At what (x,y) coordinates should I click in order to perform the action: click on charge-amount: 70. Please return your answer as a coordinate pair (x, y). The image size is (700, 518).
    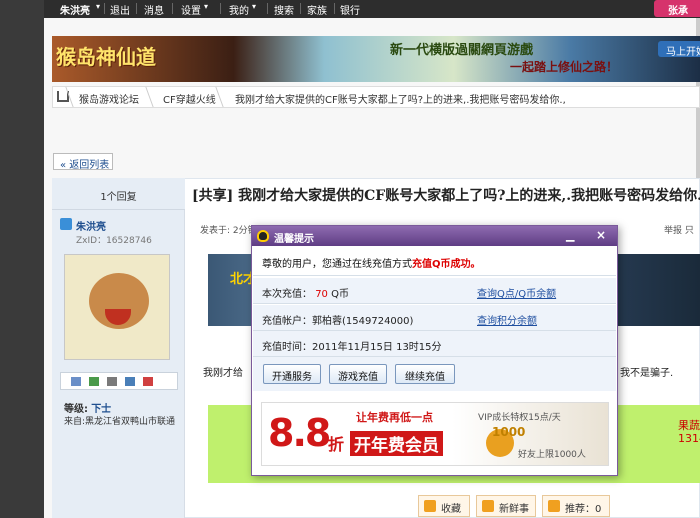
    Looking at the image, I should click on (321, 294).